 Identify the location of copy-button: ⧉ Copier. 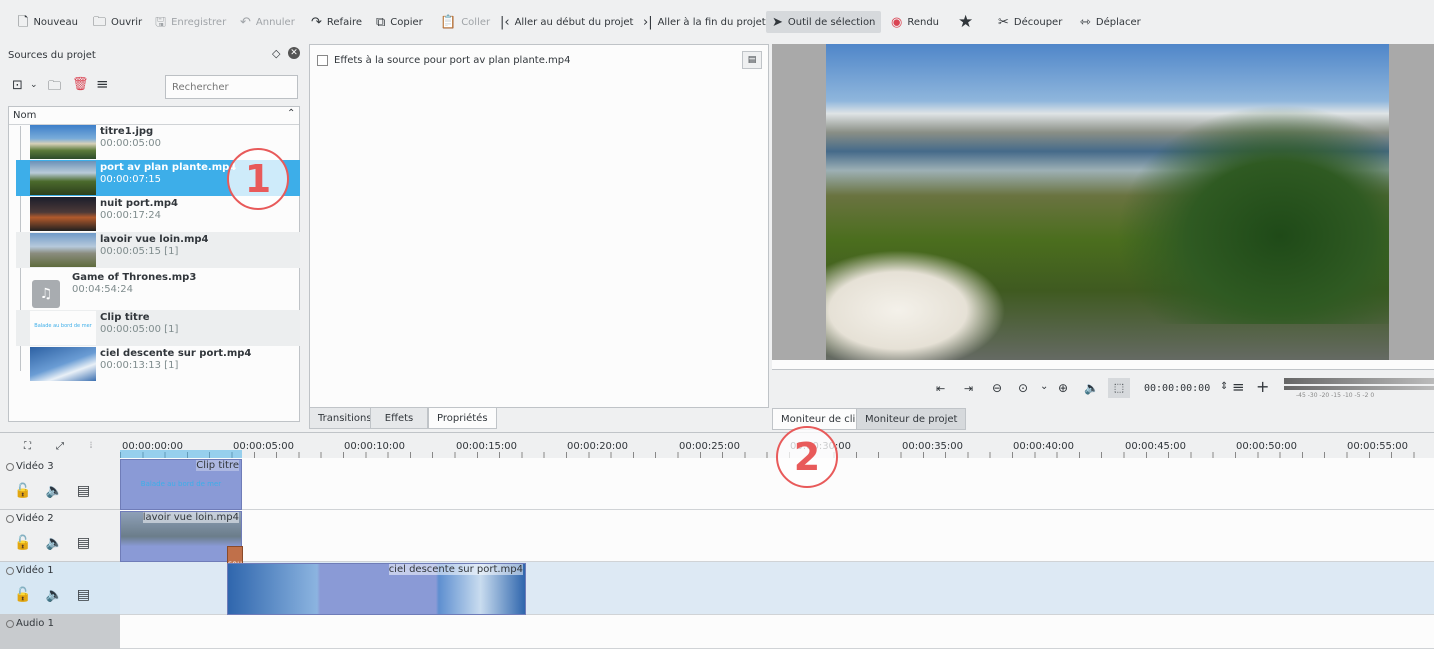
(399, 22).